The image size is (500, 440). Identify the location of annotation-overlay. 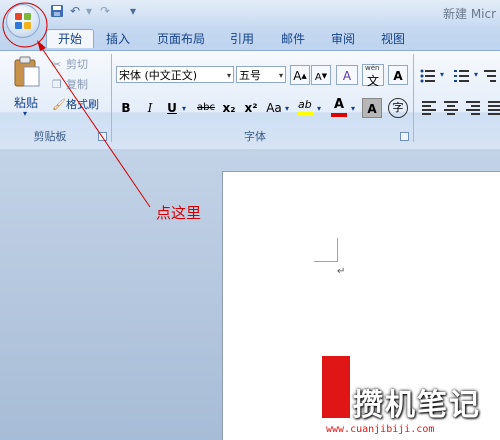
(76, 105).